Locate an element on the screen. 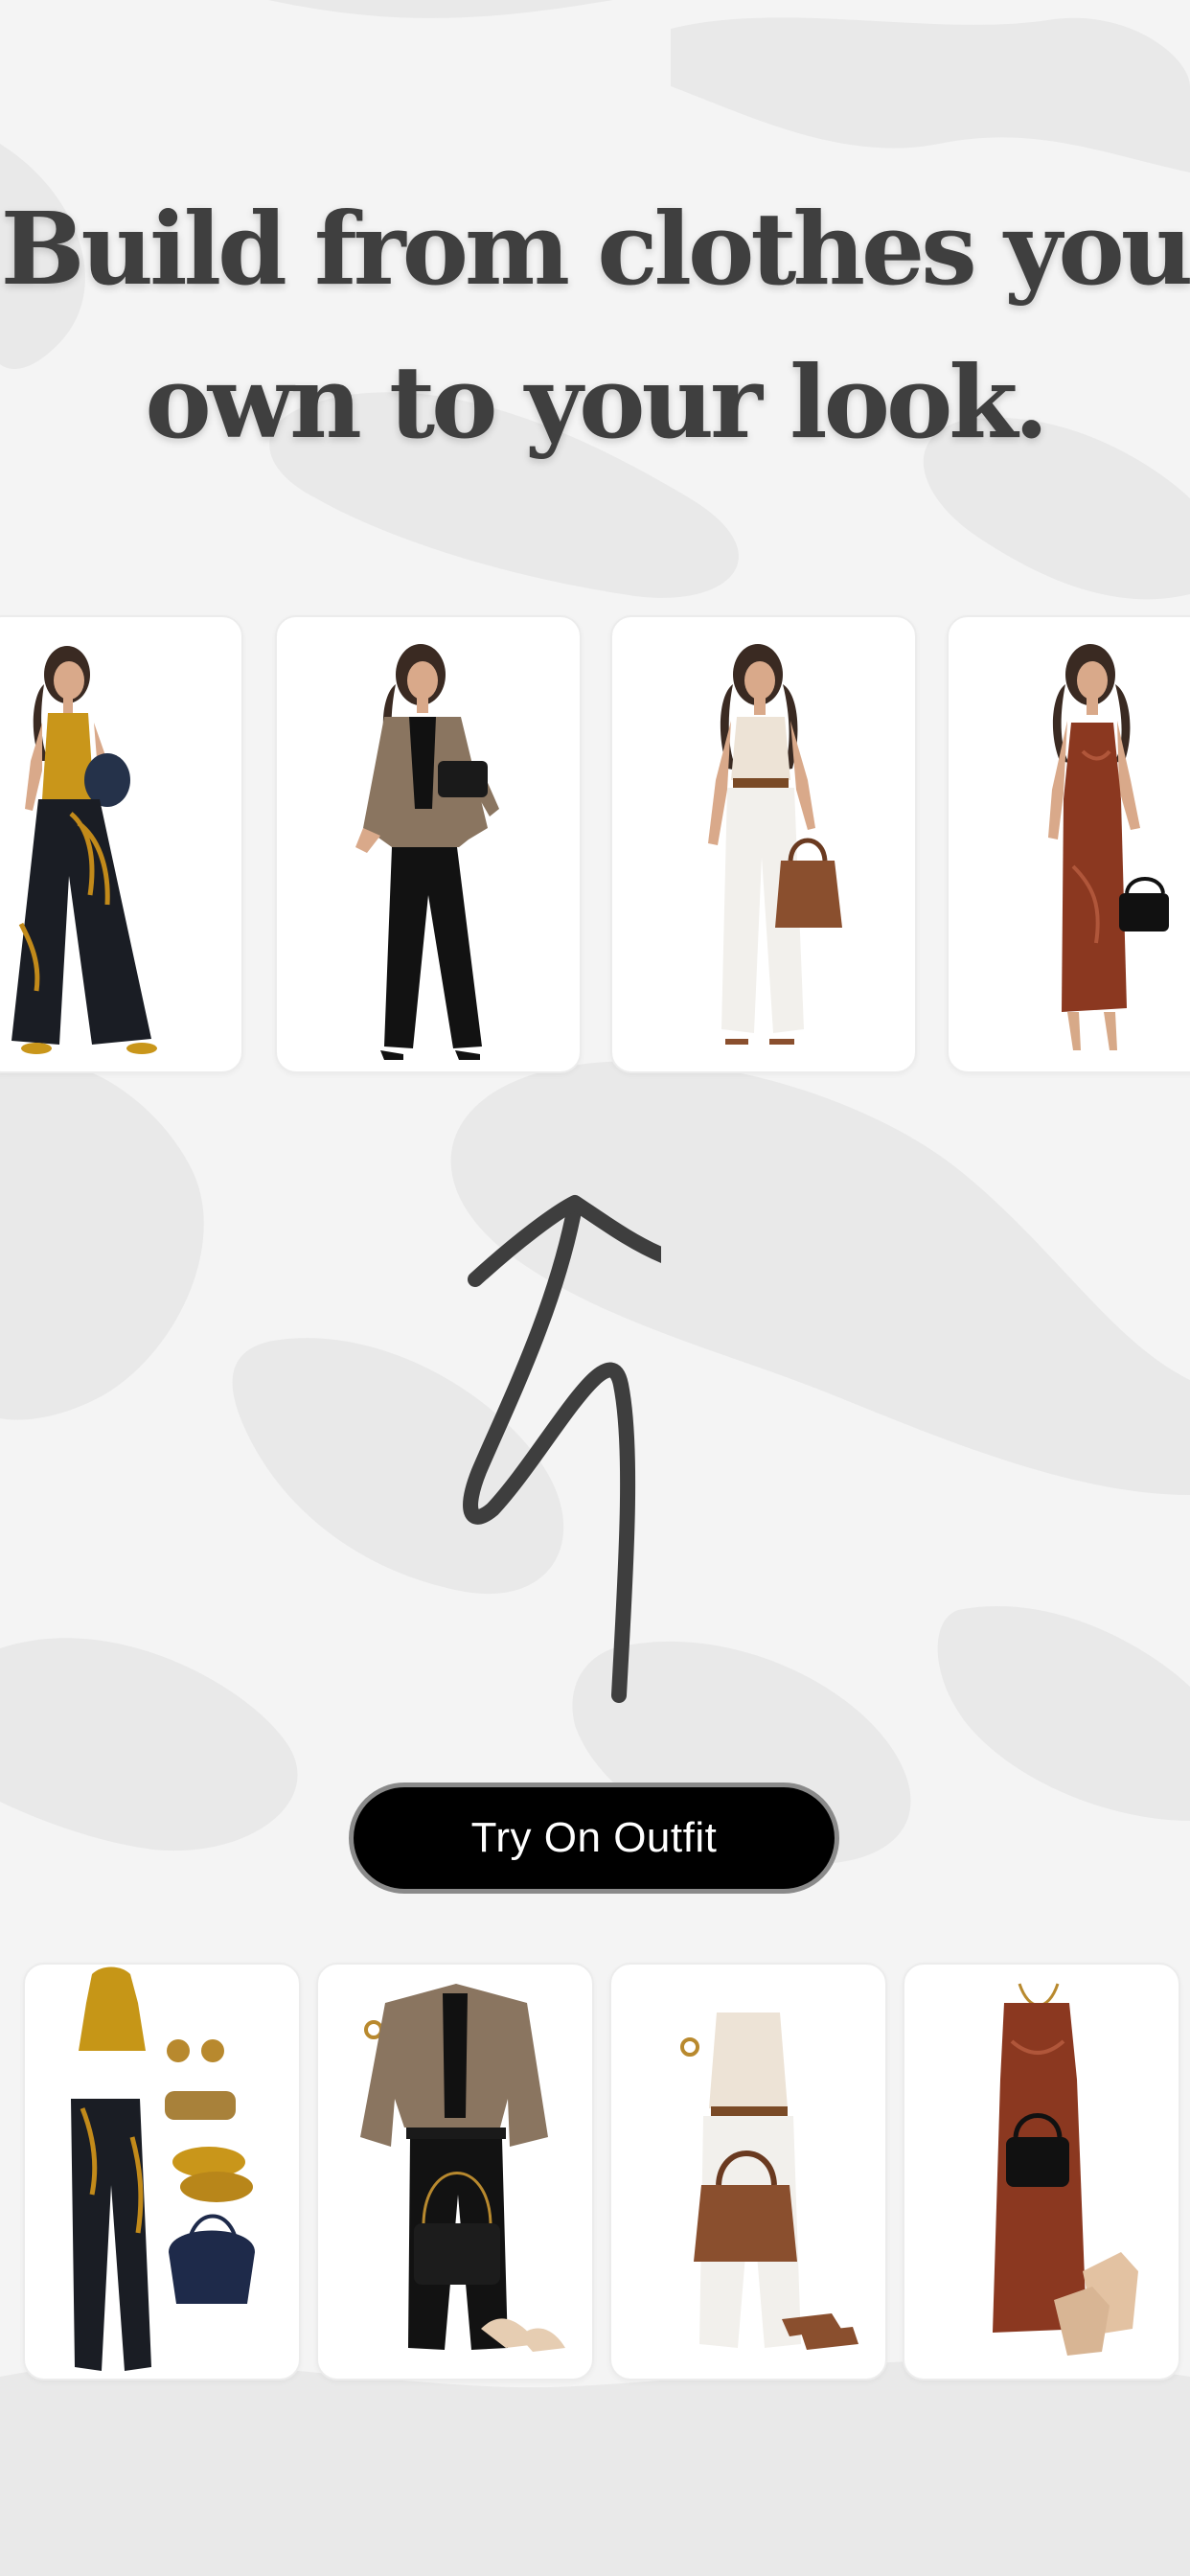 Image resolution: width=1190 pixels, height=2576 pixels. flatlay-card-mustard is located at coordinates (162, 2171).